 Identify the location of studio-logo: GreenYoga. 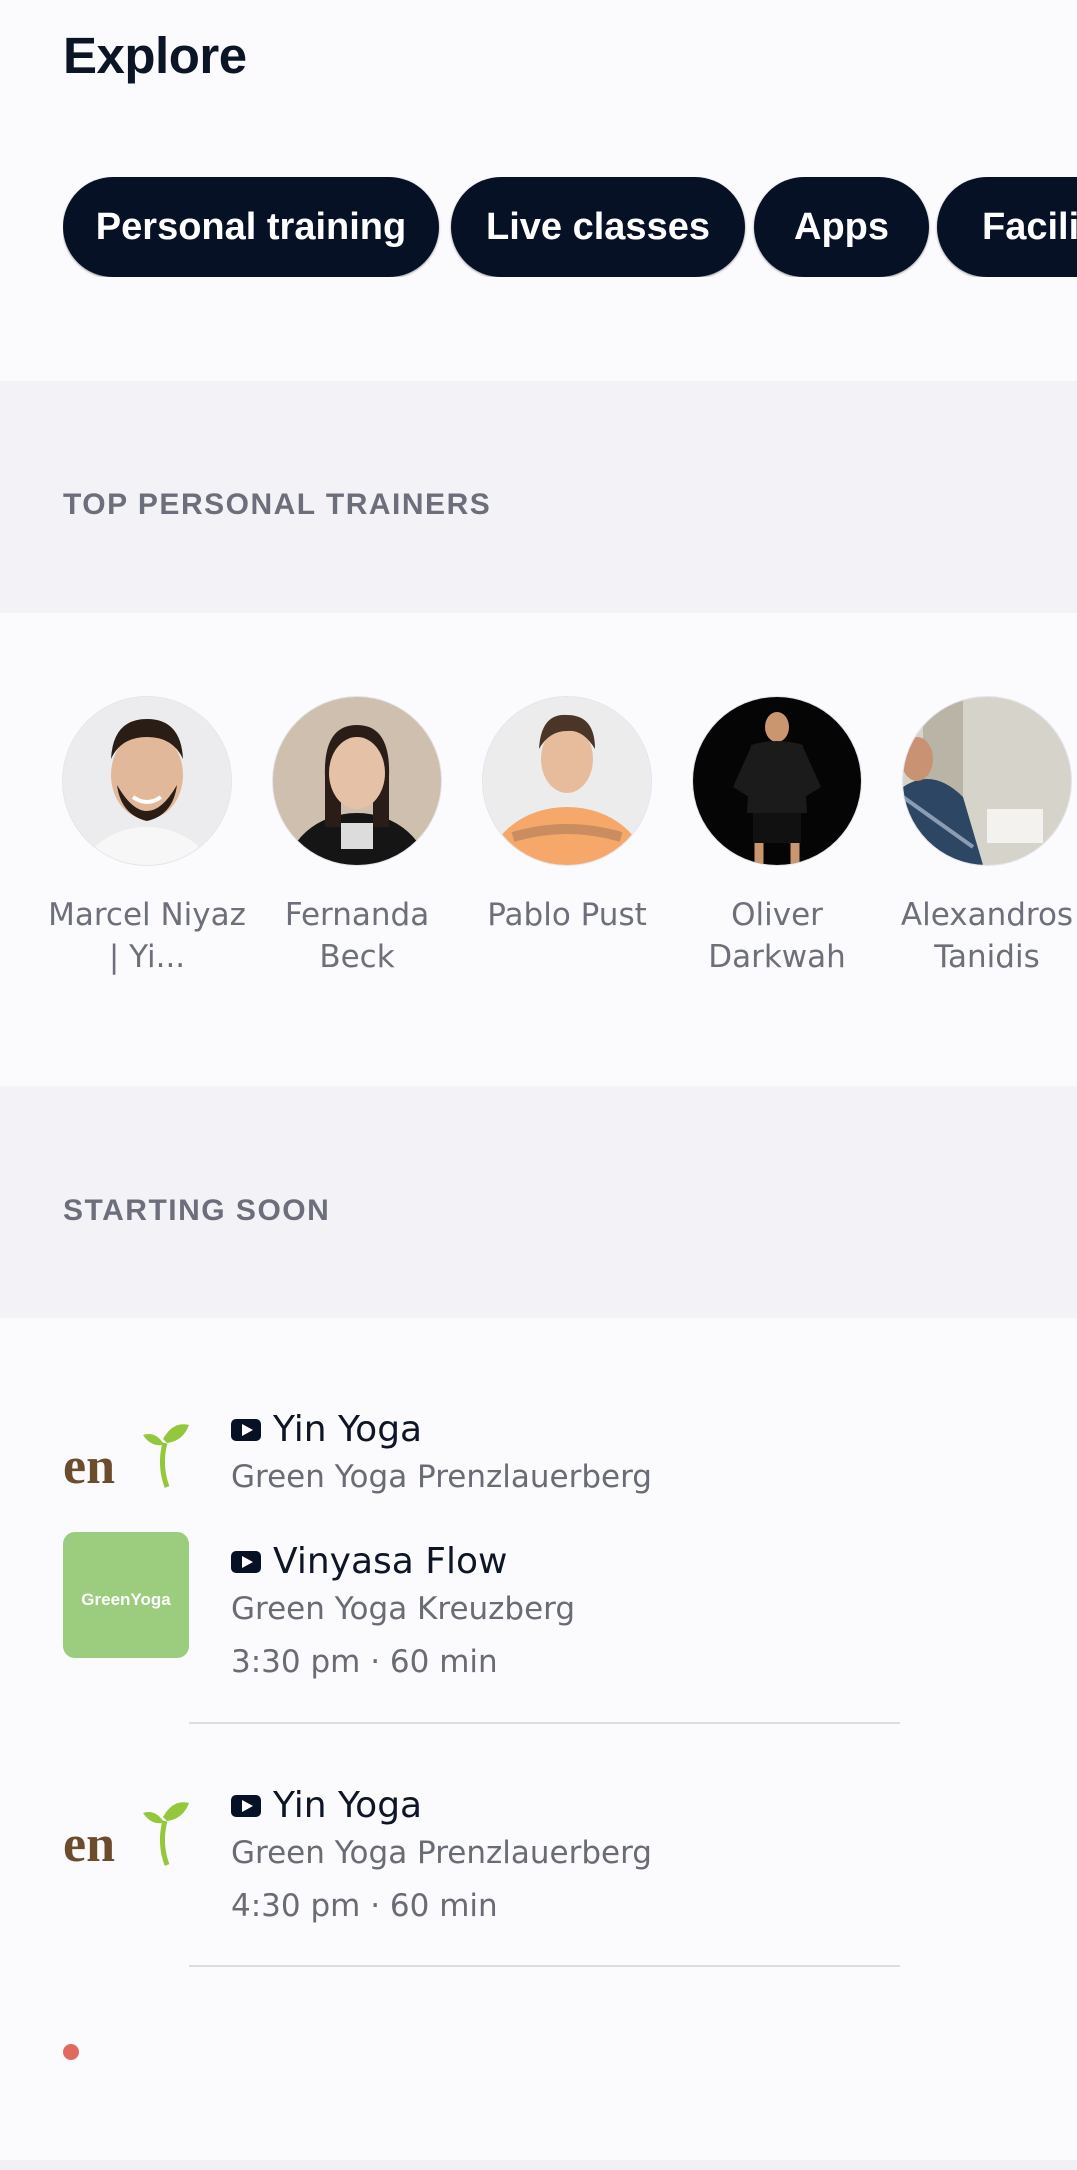
(126, 1595).